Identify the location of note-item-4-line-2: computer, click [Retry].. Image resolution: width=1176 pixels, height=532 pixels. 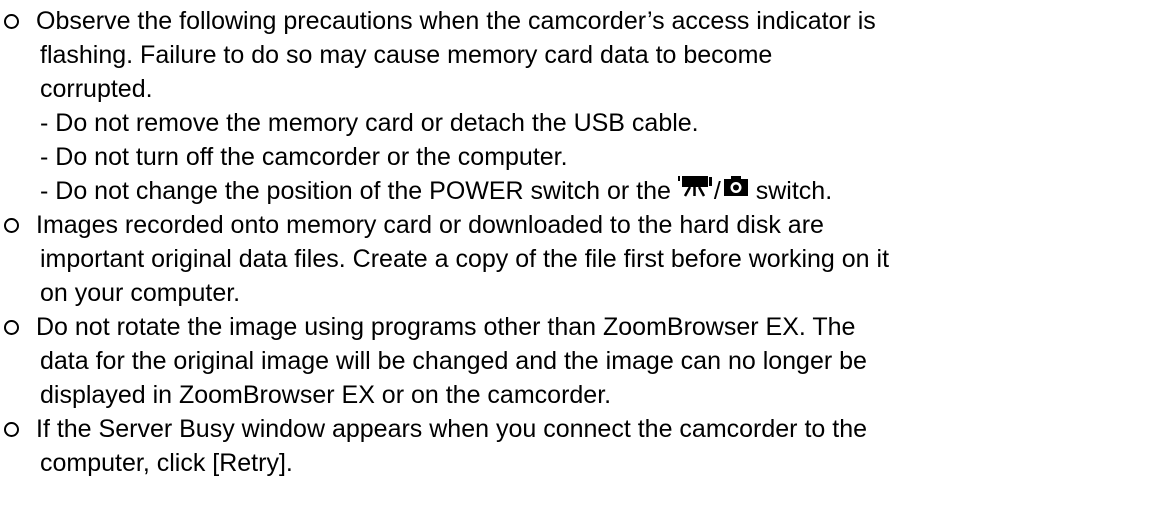
(166, 463).